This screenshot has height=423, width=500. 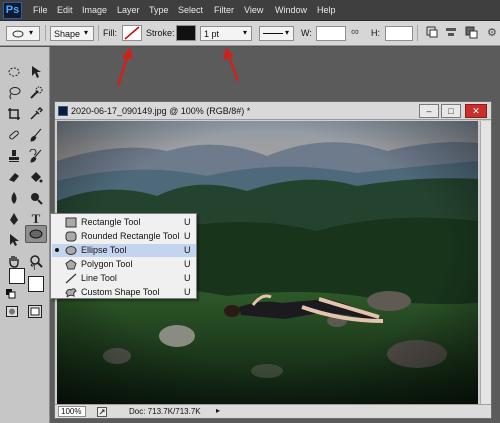 I want to click on dodge-tool-icon, so click(x=36, y=198).